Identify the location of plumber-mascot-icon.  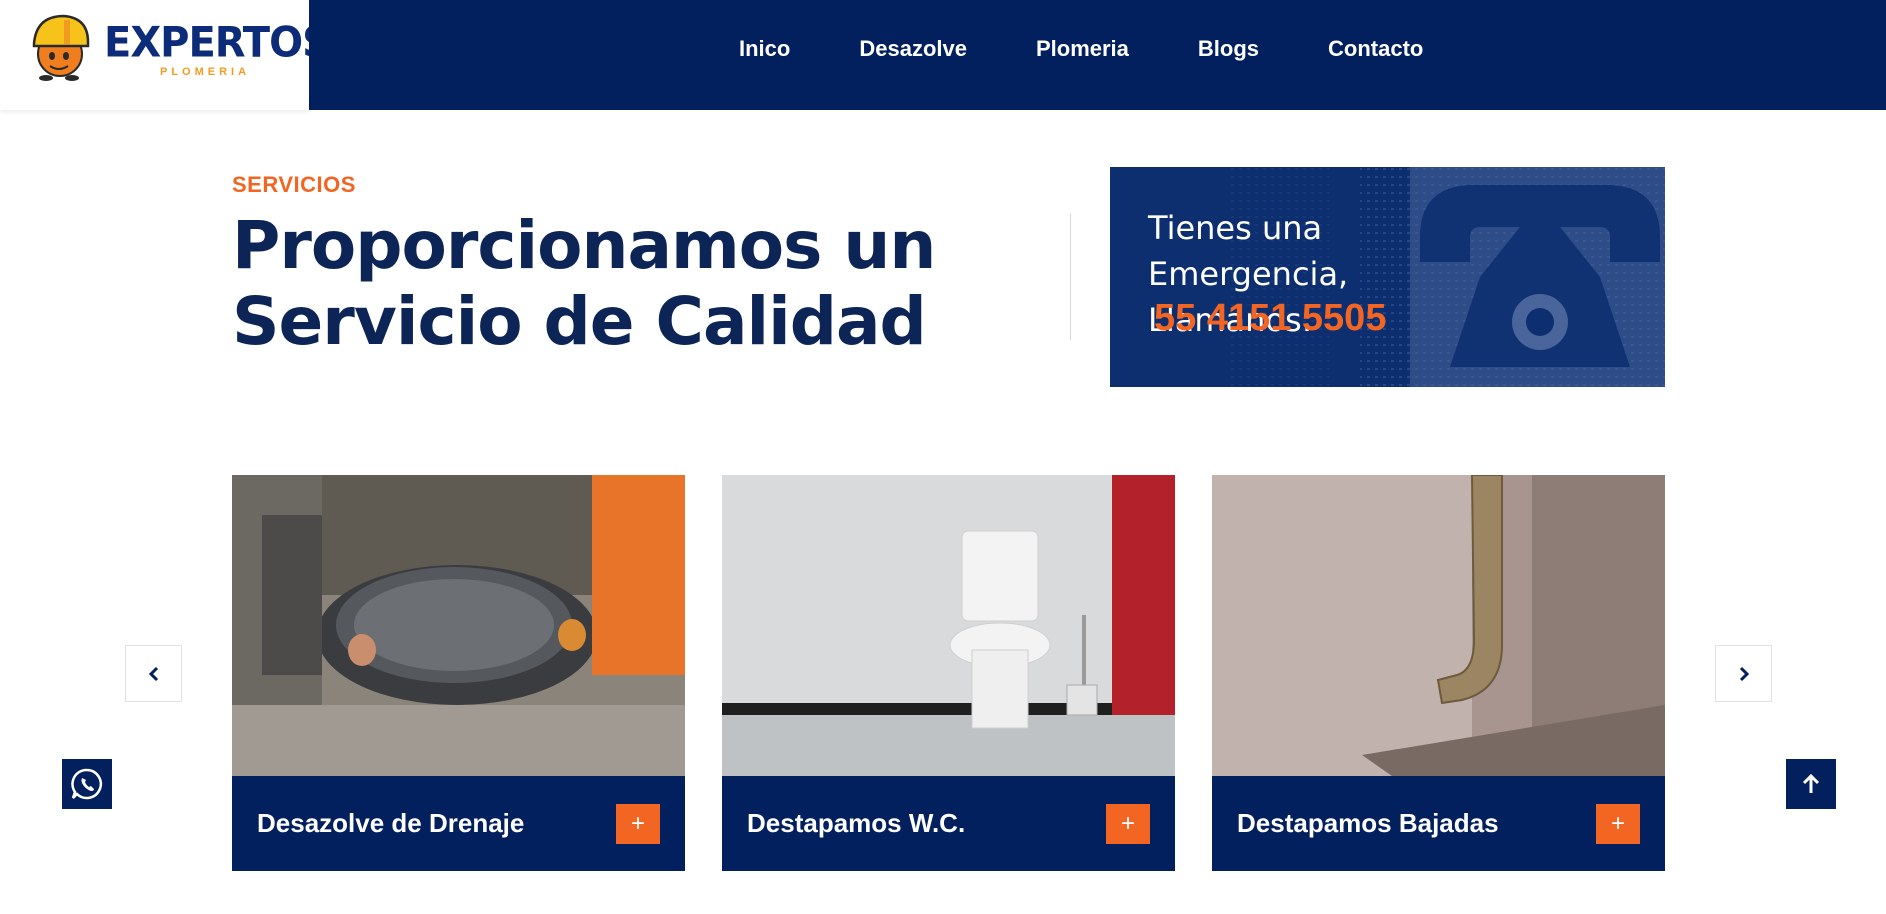
(61, 47).